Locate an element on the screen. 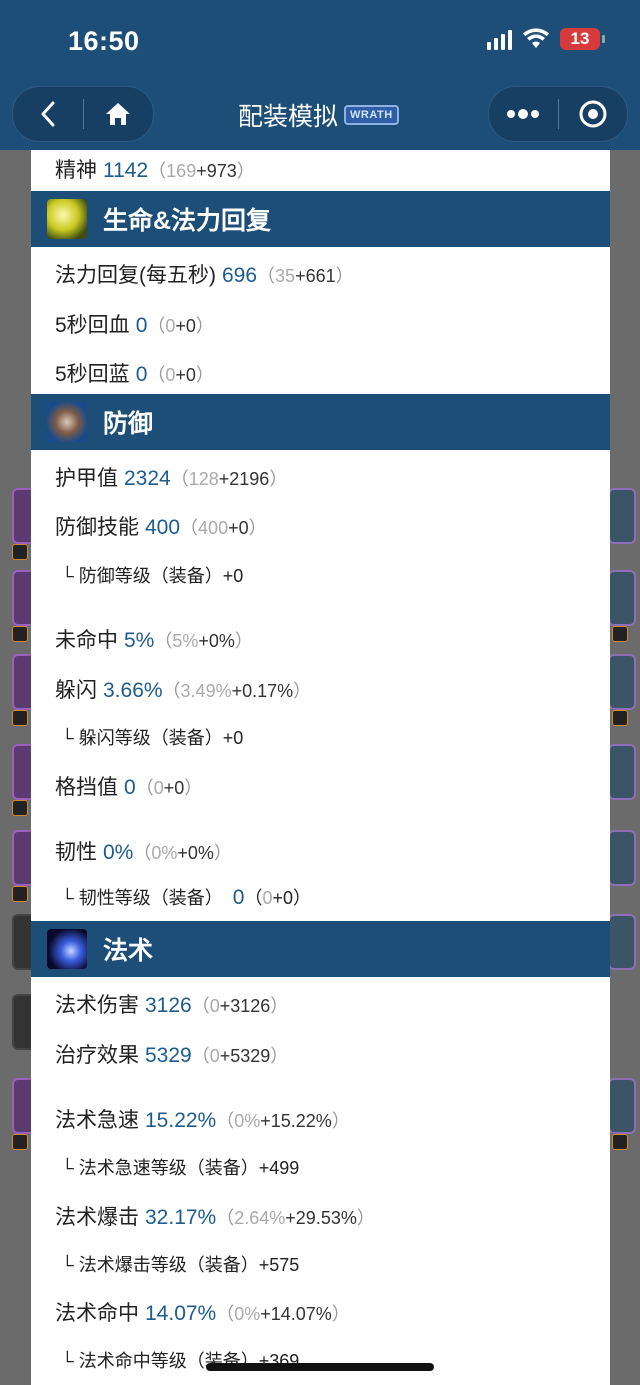 The height and width of the screenshot is (1385, 640). stat-label: 精神 is located at coordinates (76, 170).